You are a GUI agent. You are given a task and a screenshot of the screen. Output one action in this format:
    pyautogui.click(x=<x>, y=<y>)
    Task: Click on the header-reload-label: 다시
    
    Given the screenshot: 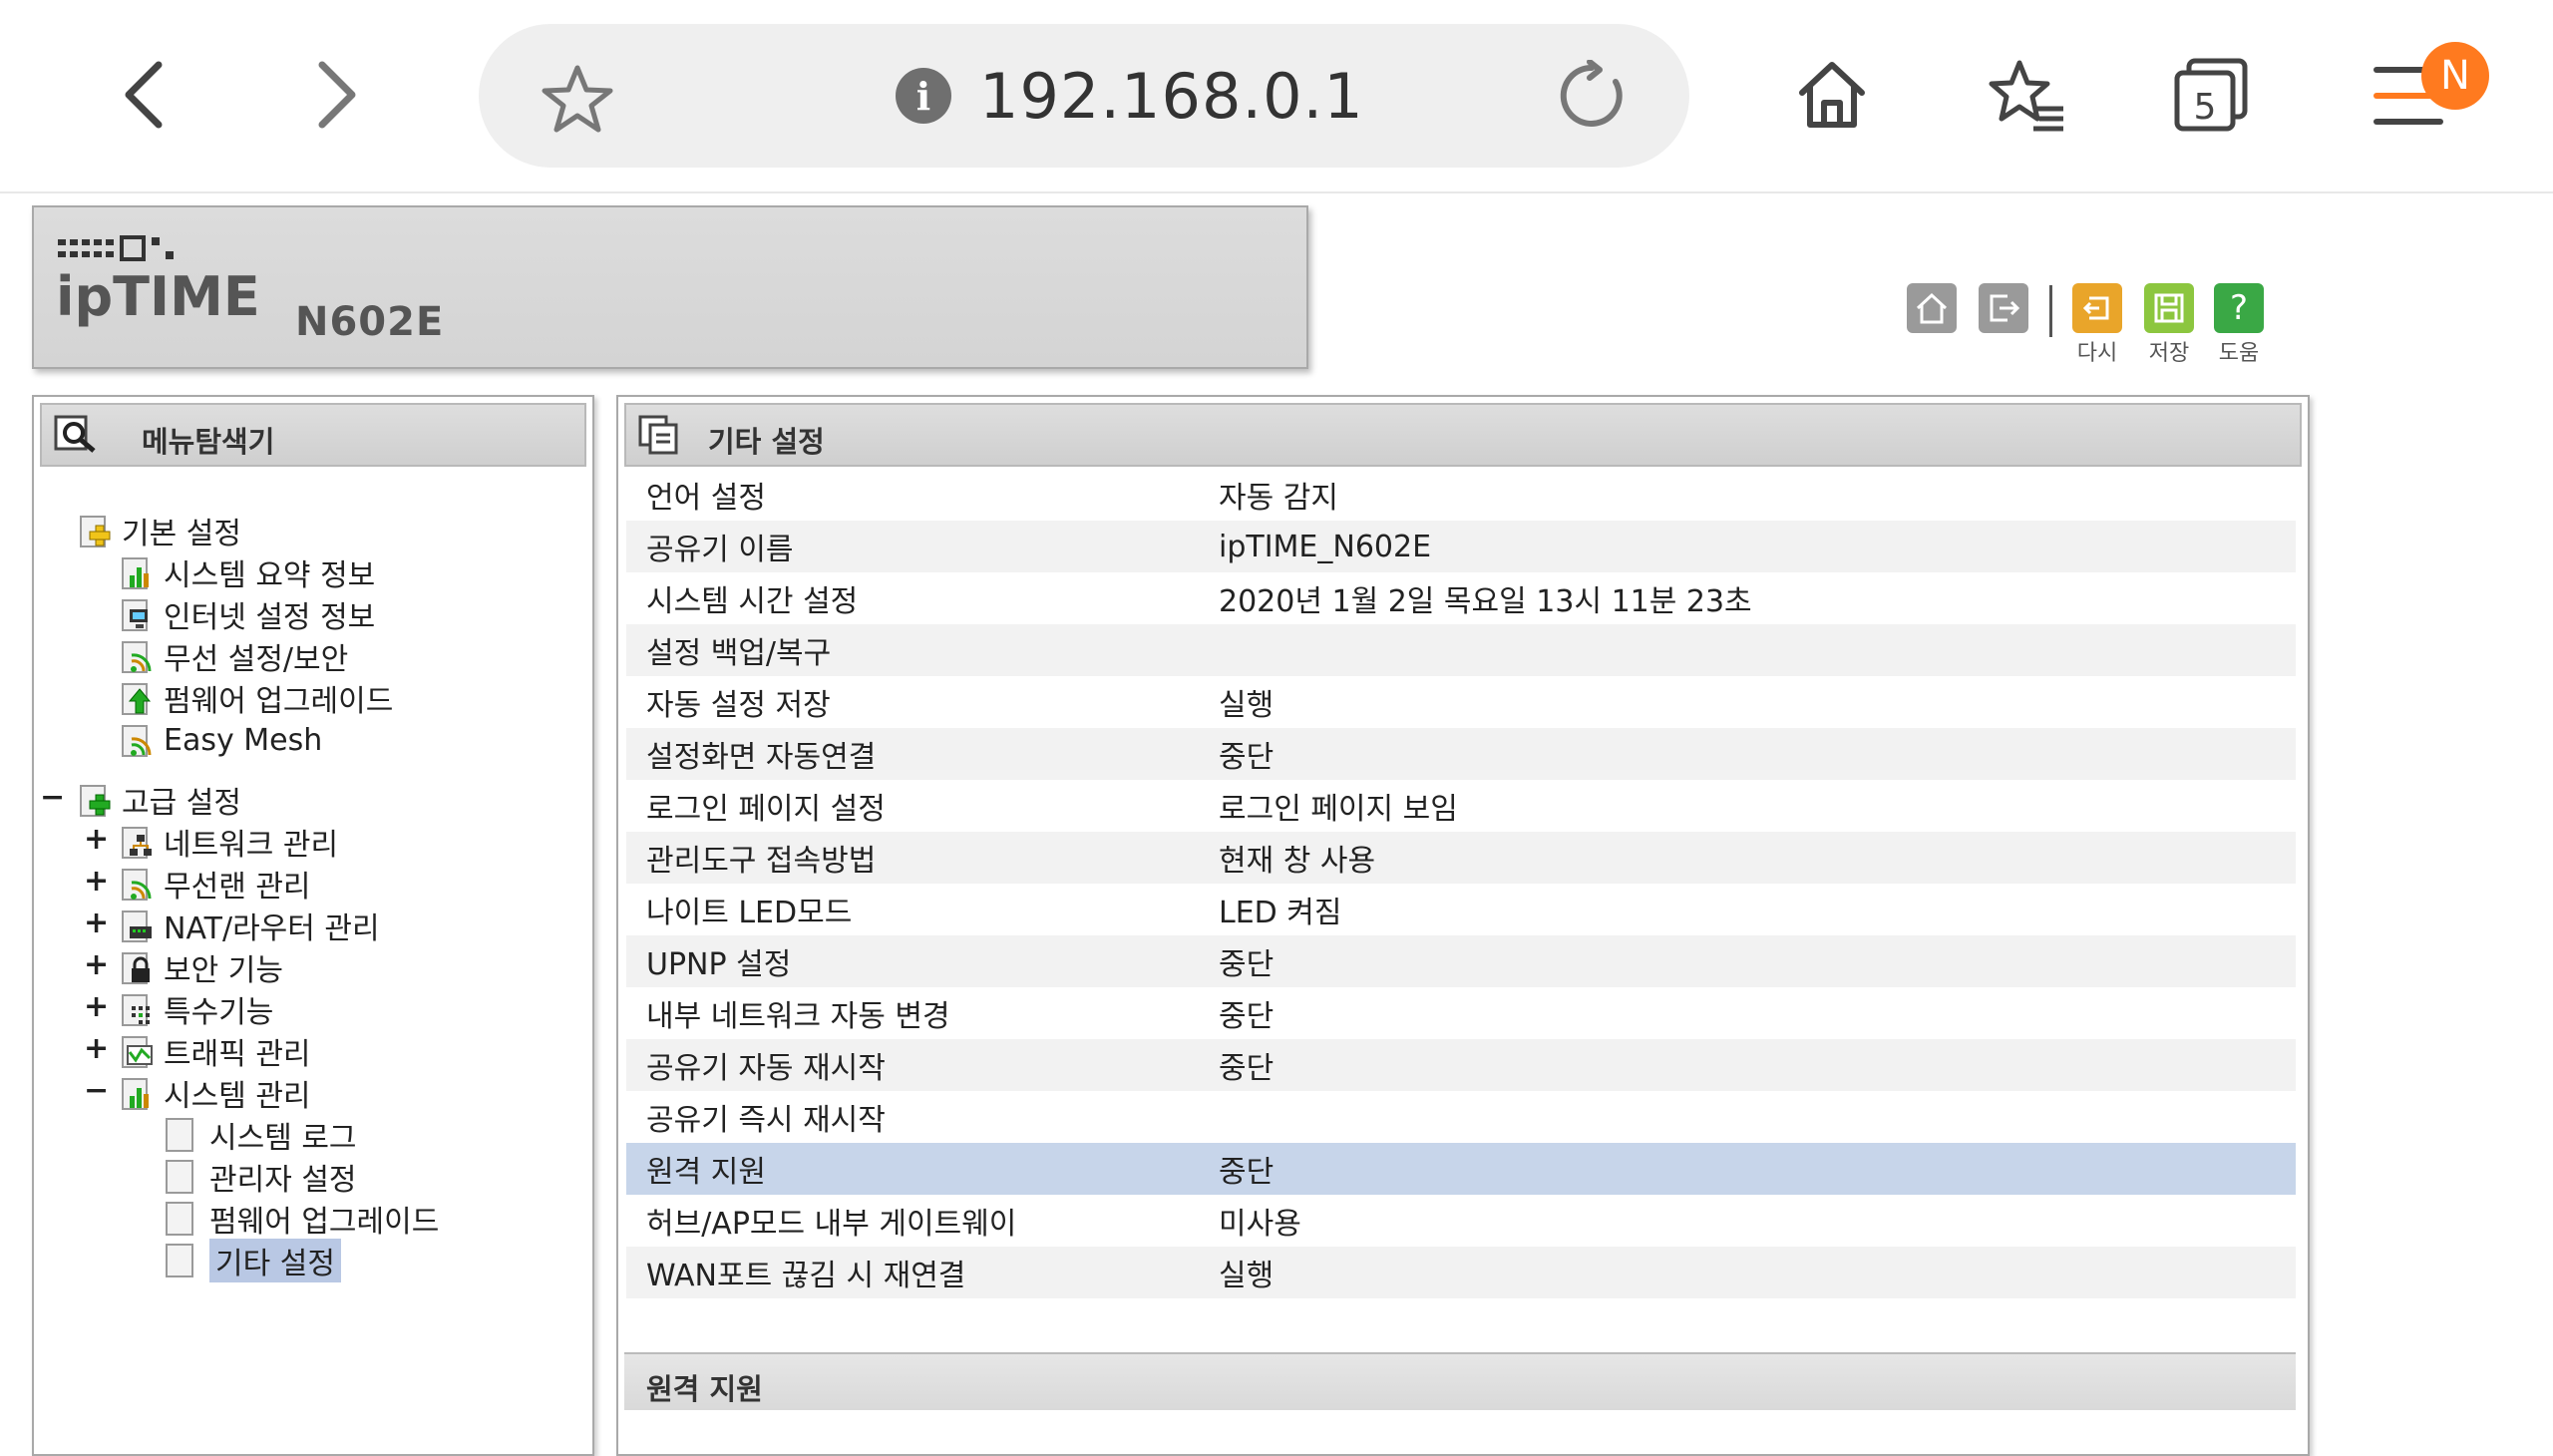 What is the action you would take?
    pyautogui.click(x=2097, y=353)
    